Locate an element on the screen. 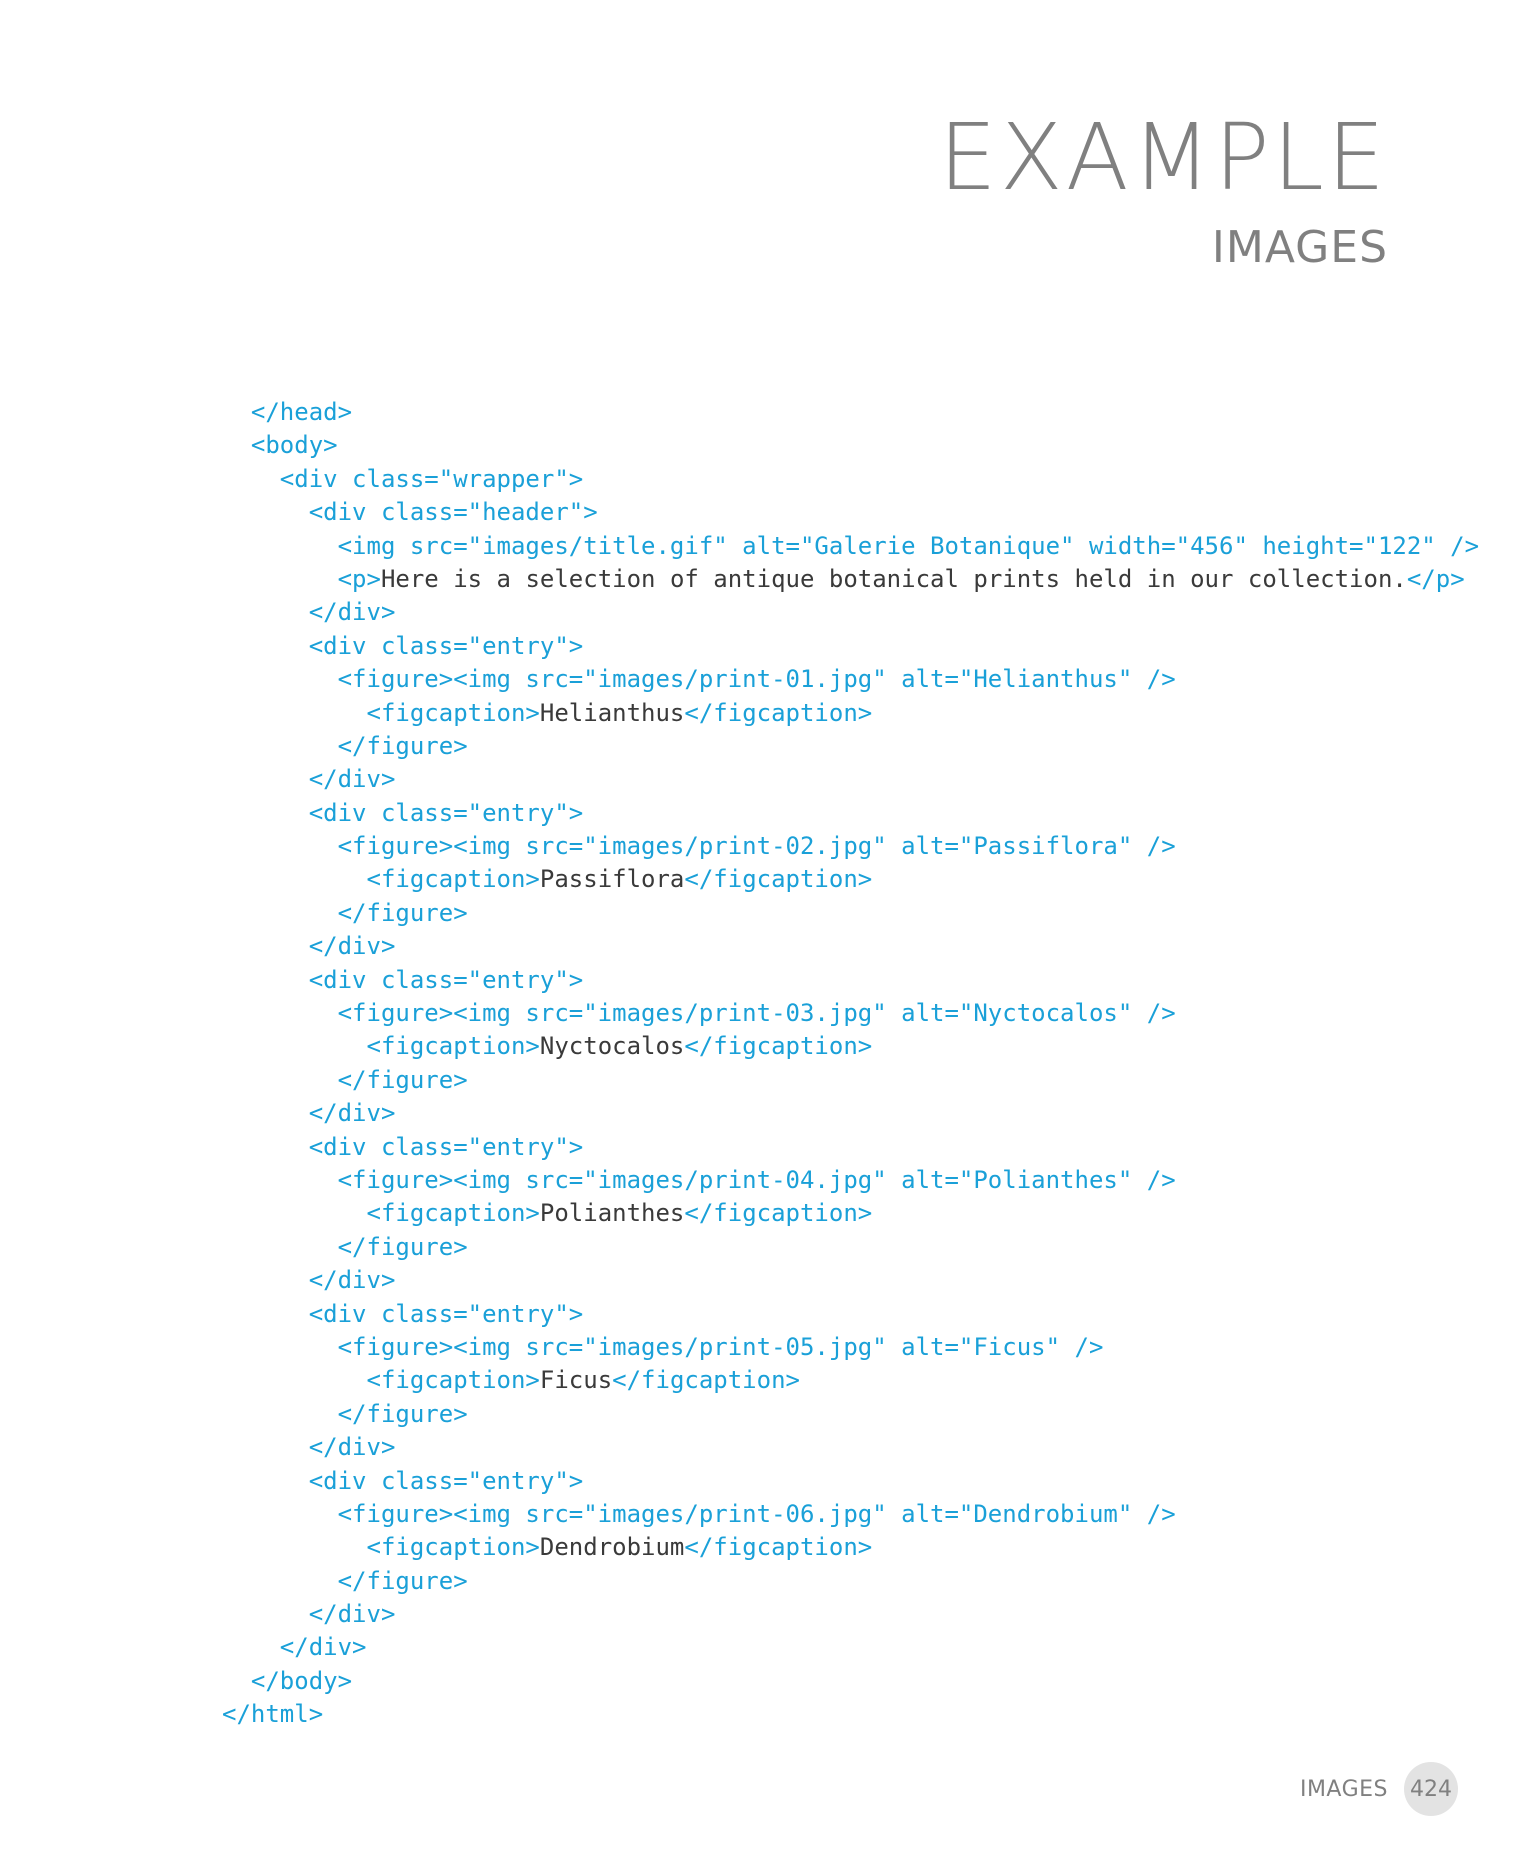 The width and height of the screenshot is (1516, 1876). code-text-content: Ficus is located at coordinates (576, 1380).